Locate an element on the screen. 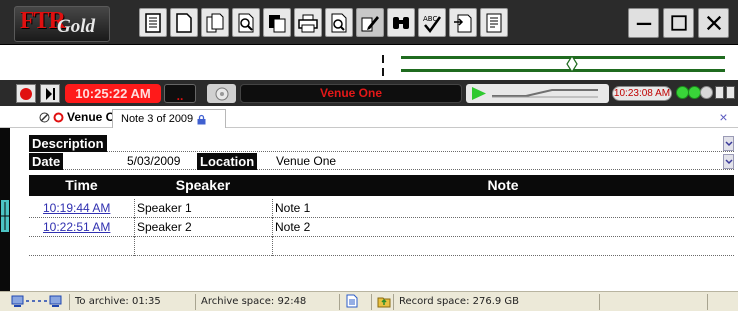 This screenshot has width=738, height=311. connection-status is located at coordinates (38, 302).